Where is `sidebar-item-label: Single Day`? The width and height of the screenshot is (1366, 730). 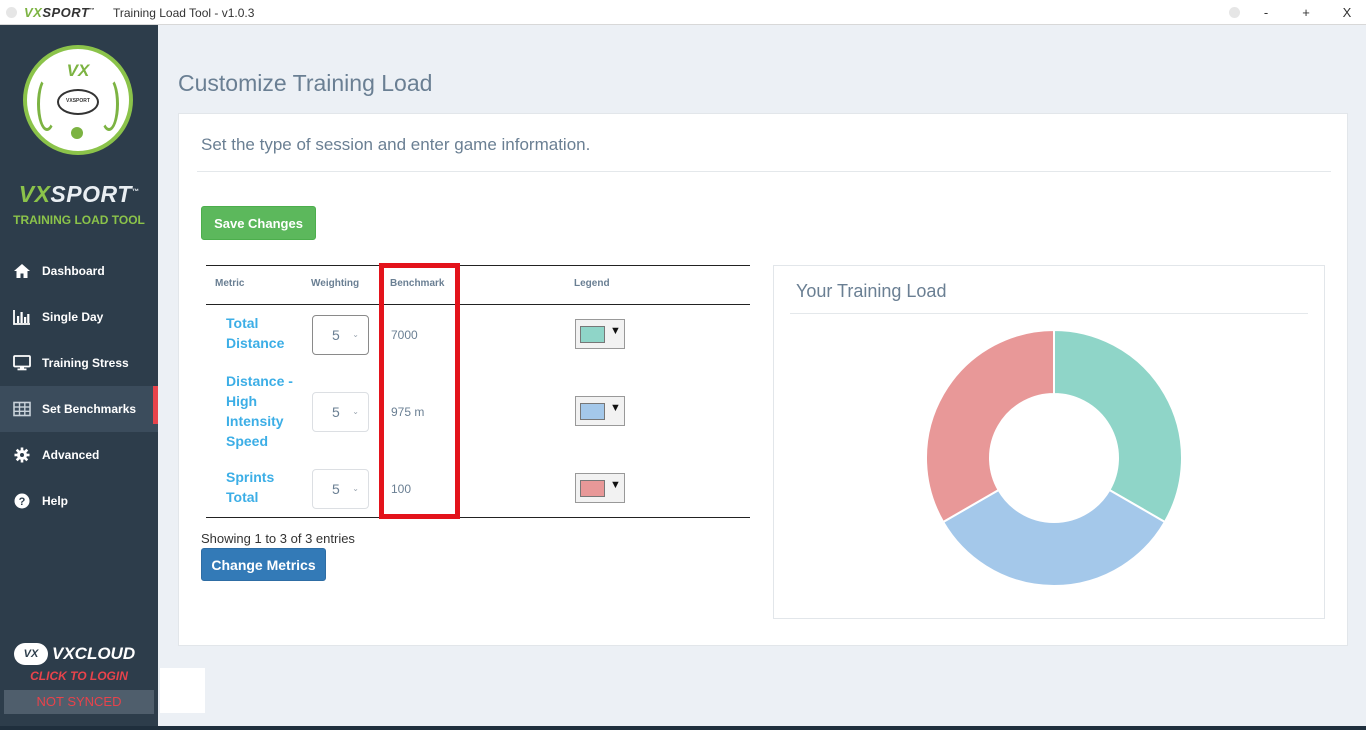 sidebar-item-label: Single Day is located at coordinates (73, 317).